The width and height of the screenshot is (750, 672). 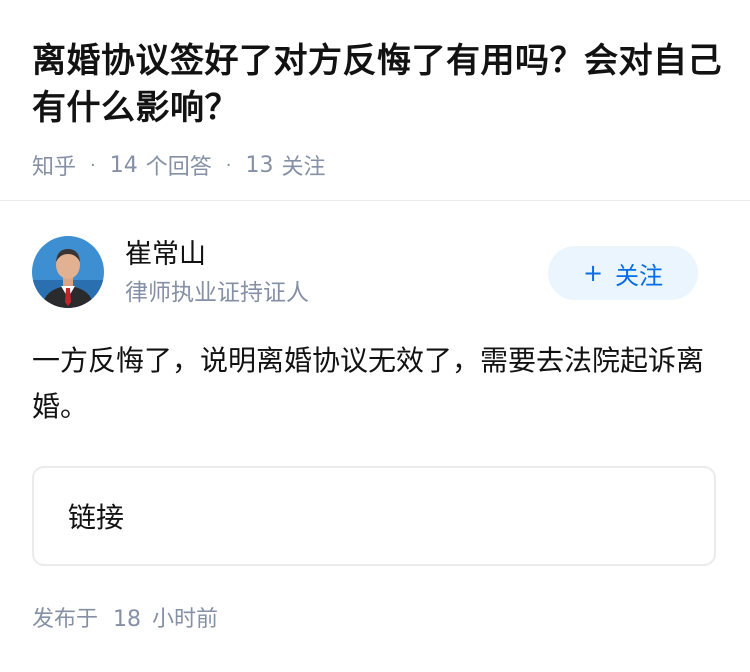 I want to click on plus-icon: +, so click(x=593, y=273).